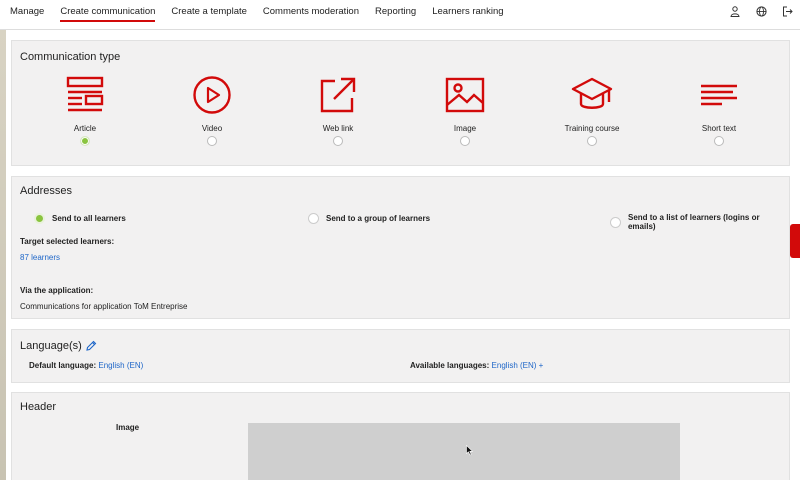 This screenshot has height=480, width=800. What do you see at coordinates (735, 11) in the screenshot?
I see `user-icon` at bounding box center [735, 11].